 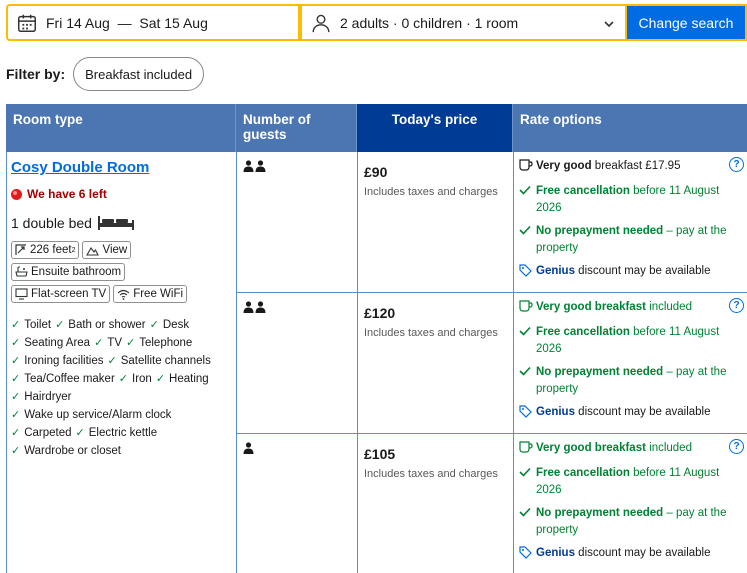 I want to click on tag-room-size: 226 feet 2, so click(x=45, y=250).